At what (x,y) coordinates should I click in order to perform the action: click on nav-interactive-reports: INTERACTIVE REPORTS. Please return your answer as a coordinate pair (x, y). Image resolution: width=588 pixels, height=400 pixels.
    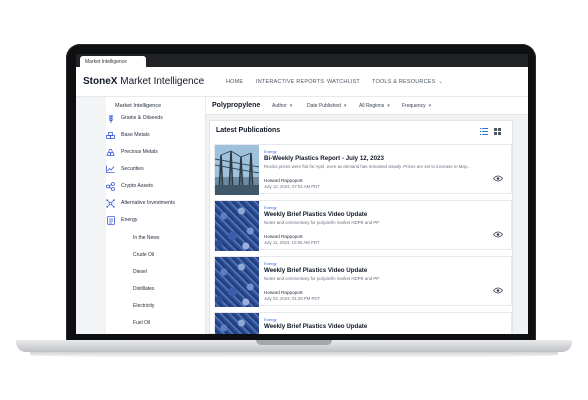
    Looking at the image, I should click on (290, 82).